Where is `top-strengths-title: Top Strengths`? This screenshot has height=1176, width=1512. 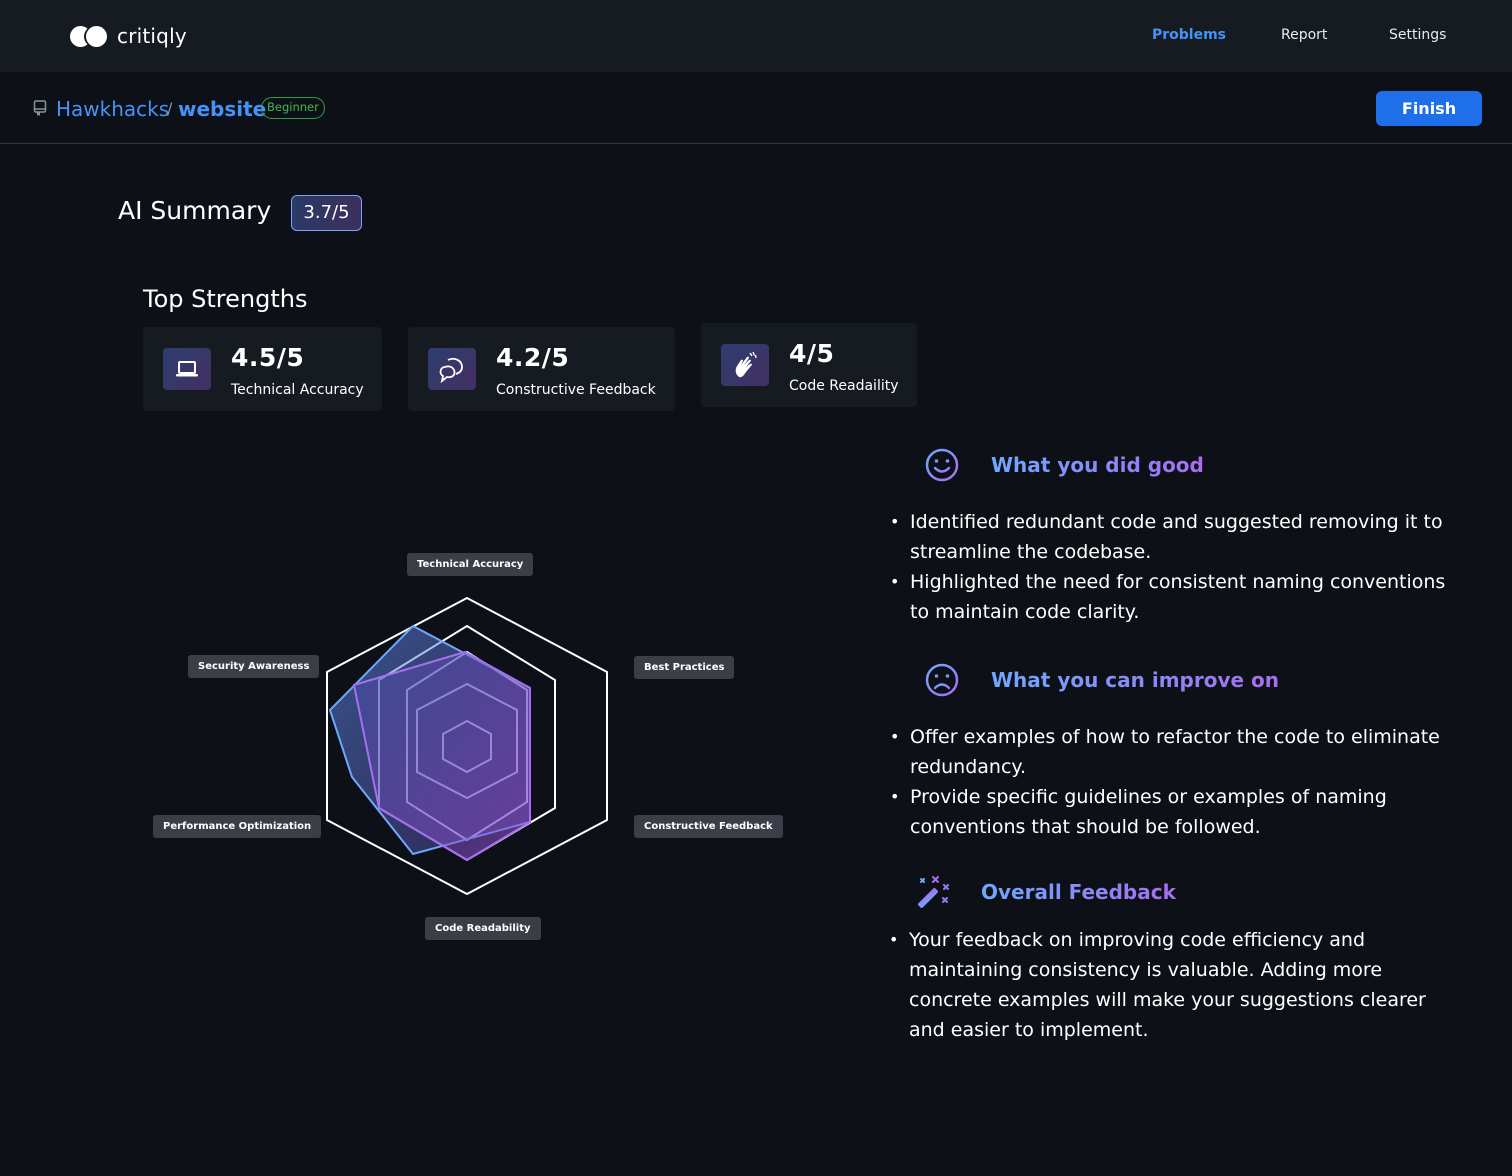
top-strengths-title: Top Strengths is located at coordinates (225, 299).